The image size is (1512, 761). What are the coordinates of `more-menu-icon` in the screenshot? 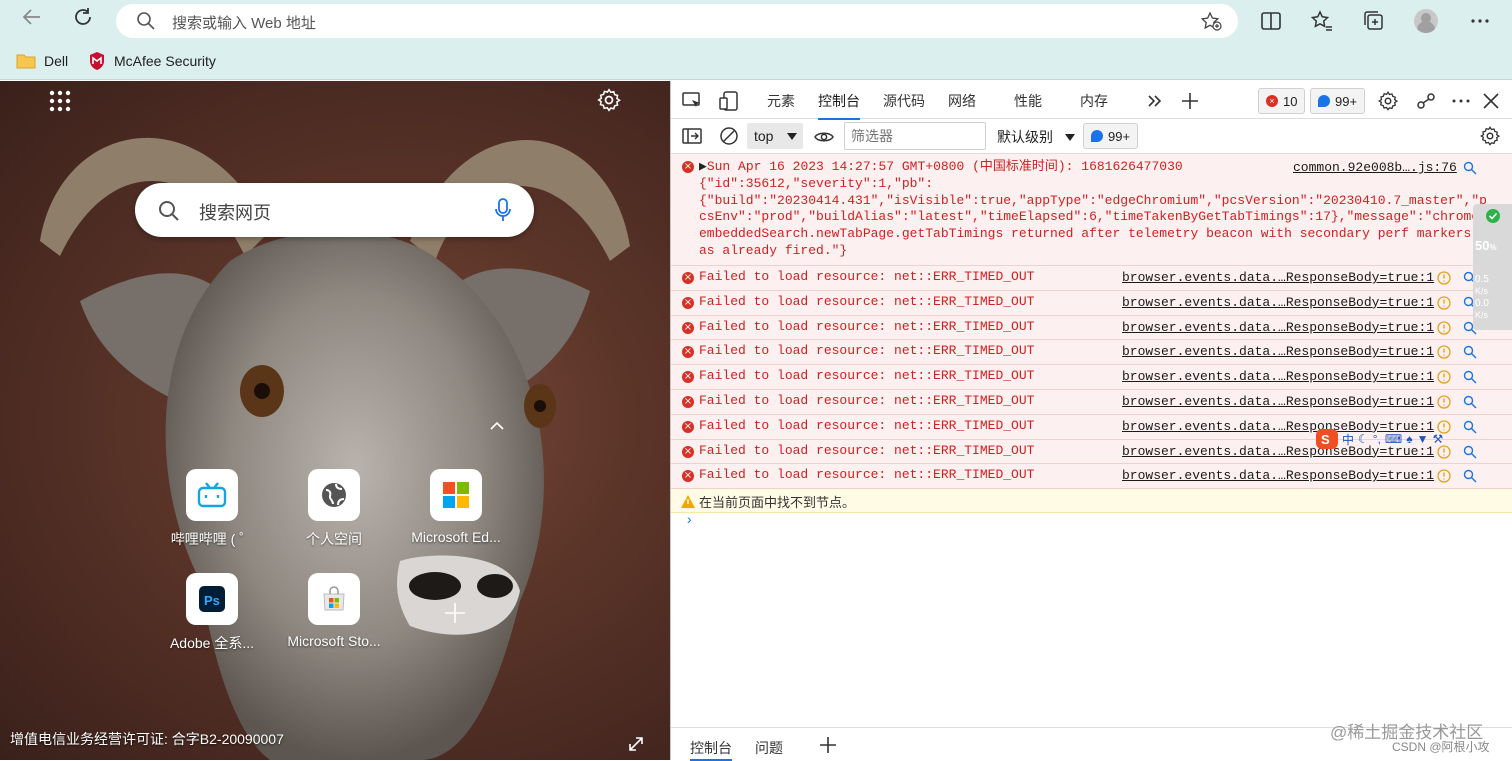 It's located at (1480, 21).